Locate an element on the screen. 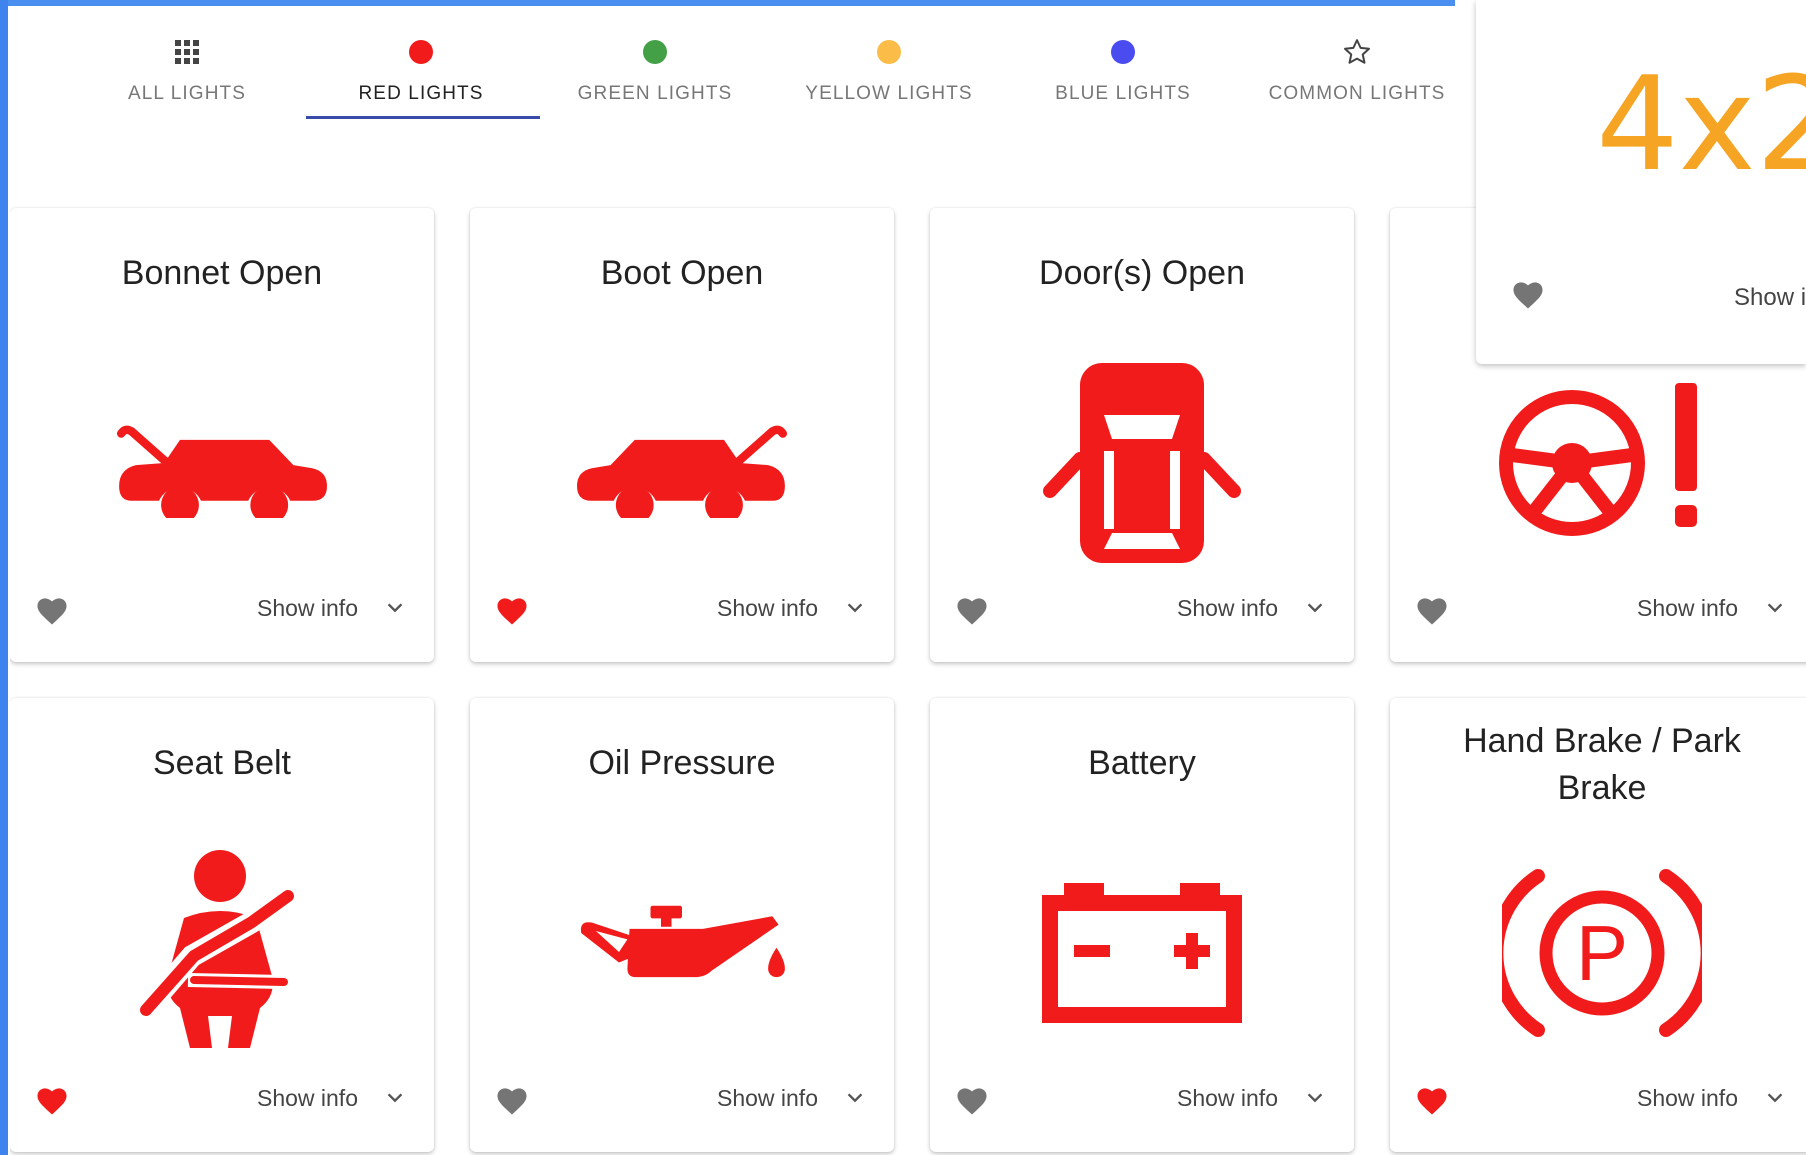 The image size is (1806, 1155). light-card: Battery Show info is located at coordinates (1142, 925).